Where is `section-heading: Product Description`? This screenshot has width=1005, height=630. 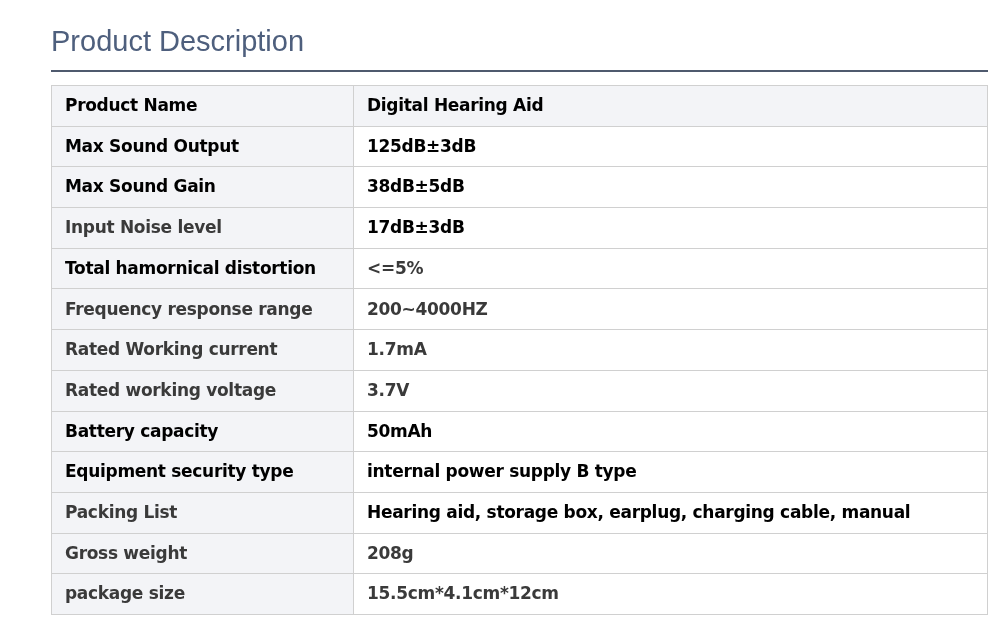 section-heading: Product Description is located at coordinates (178, 41).